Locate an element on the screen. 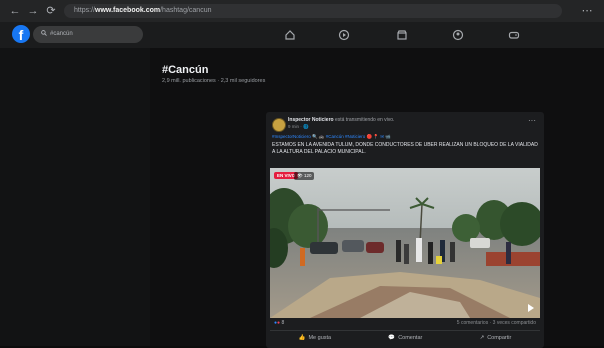 The image size is (604, 348). post-timestamp: 9 min · 🌐 is located at coordinates (298, 127).